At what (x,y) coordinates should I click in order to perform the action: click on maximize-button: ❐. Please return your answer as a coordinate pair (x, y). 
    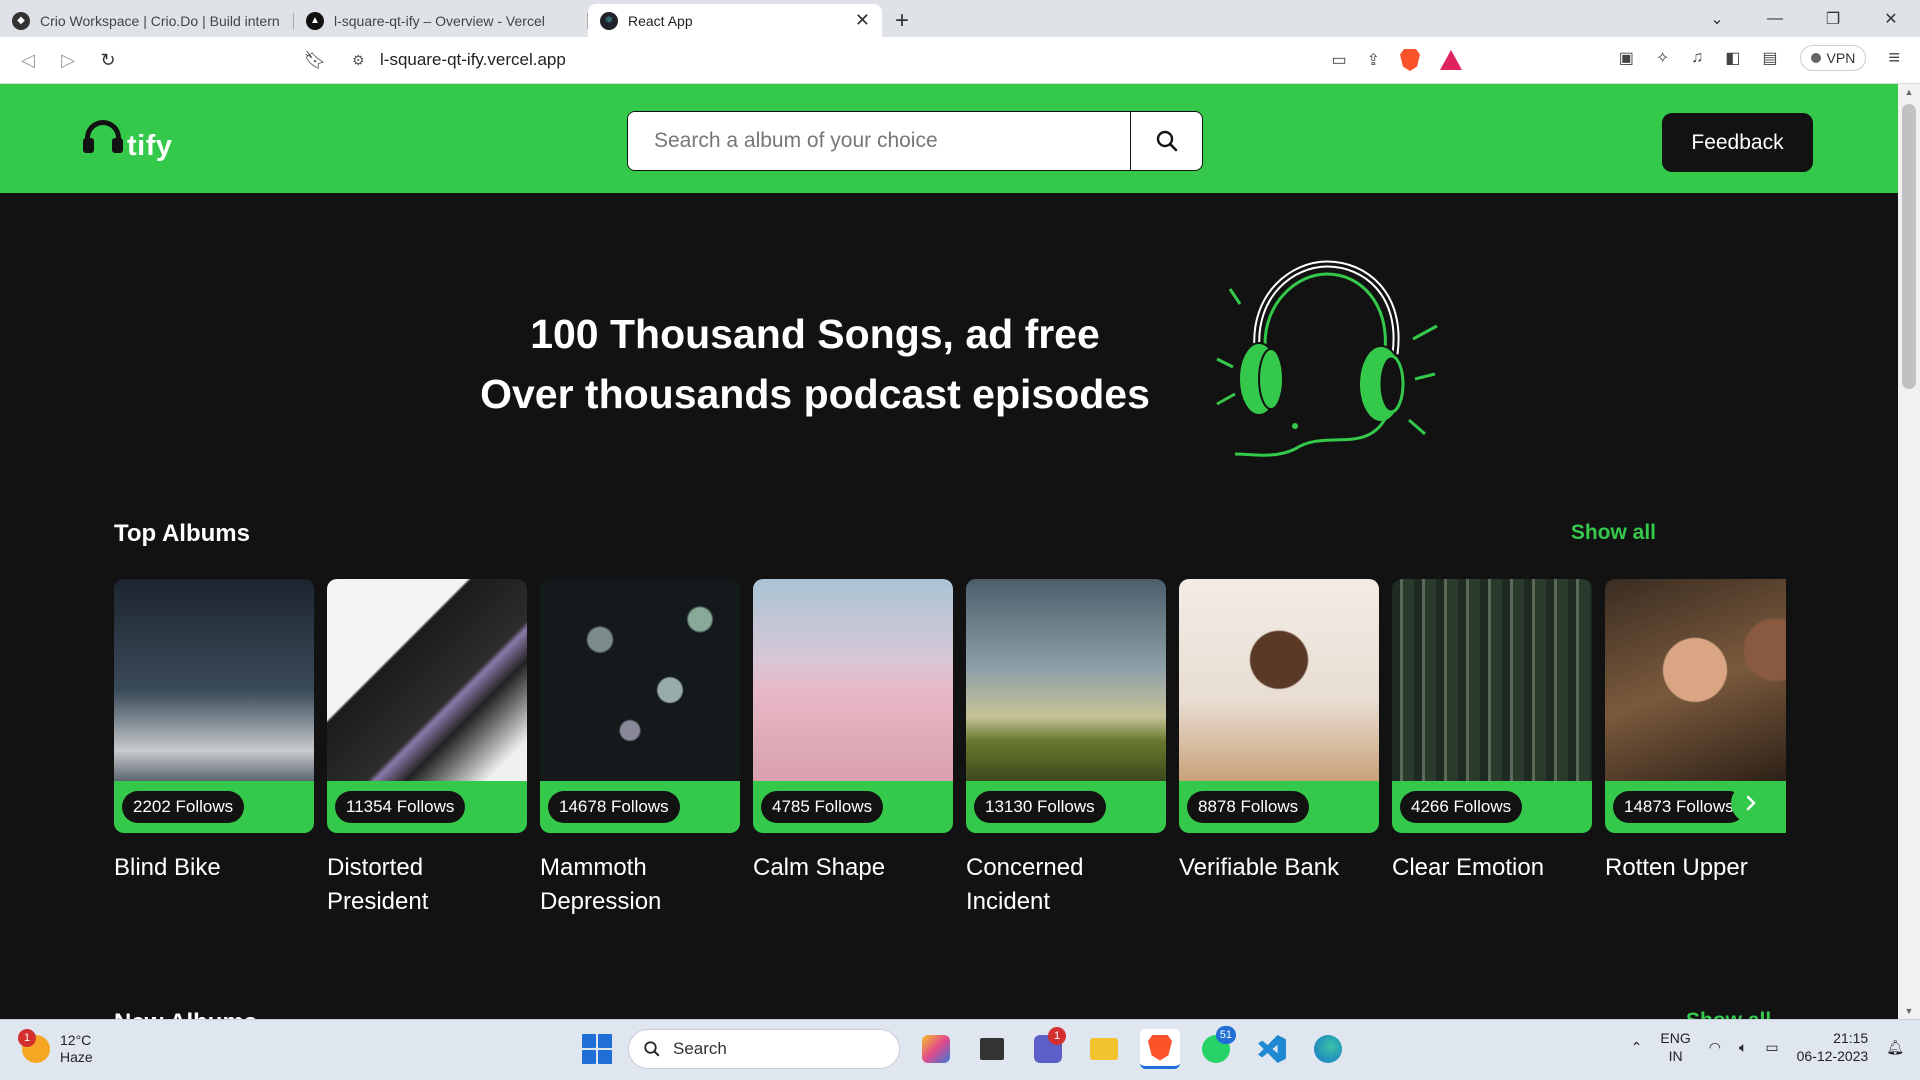
    Looking at the image, I should click on (1833, 18).